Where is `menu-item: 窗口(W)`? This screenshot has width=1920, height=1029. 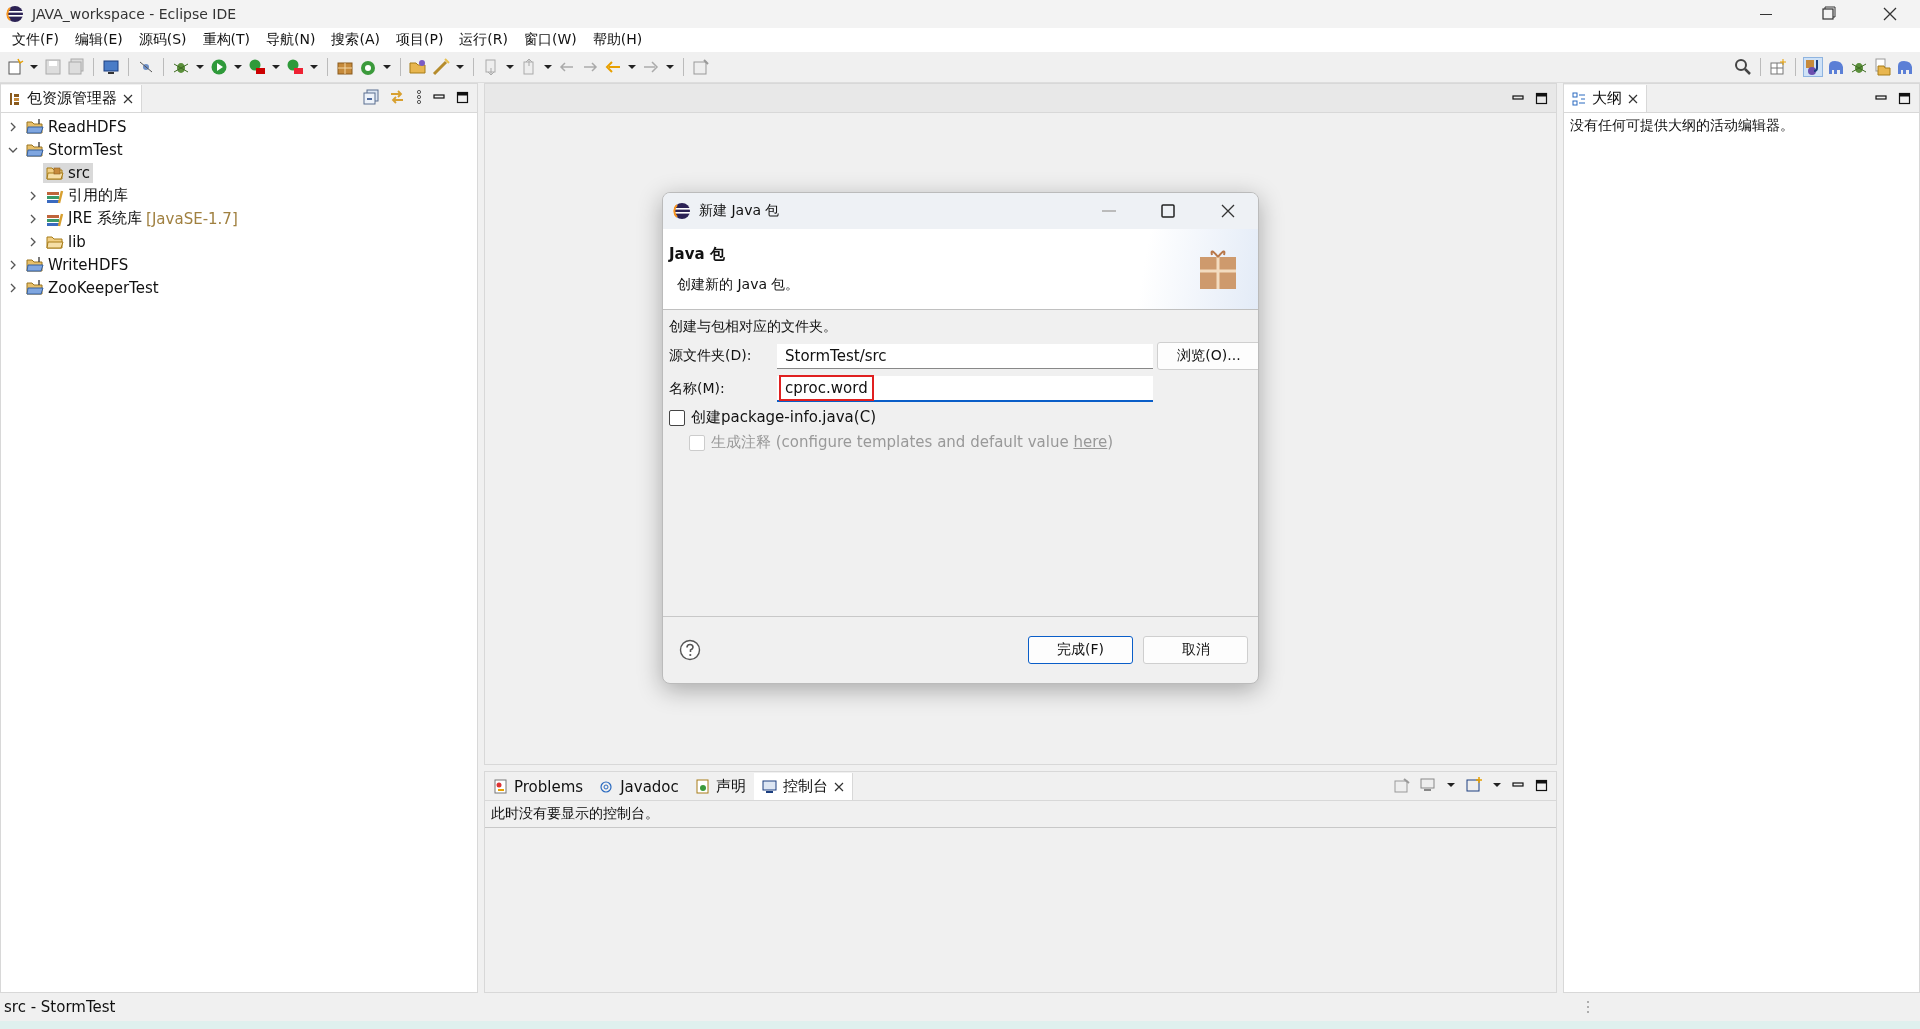
menu-item: 窗口(W) is located at coordinates (550, 40).